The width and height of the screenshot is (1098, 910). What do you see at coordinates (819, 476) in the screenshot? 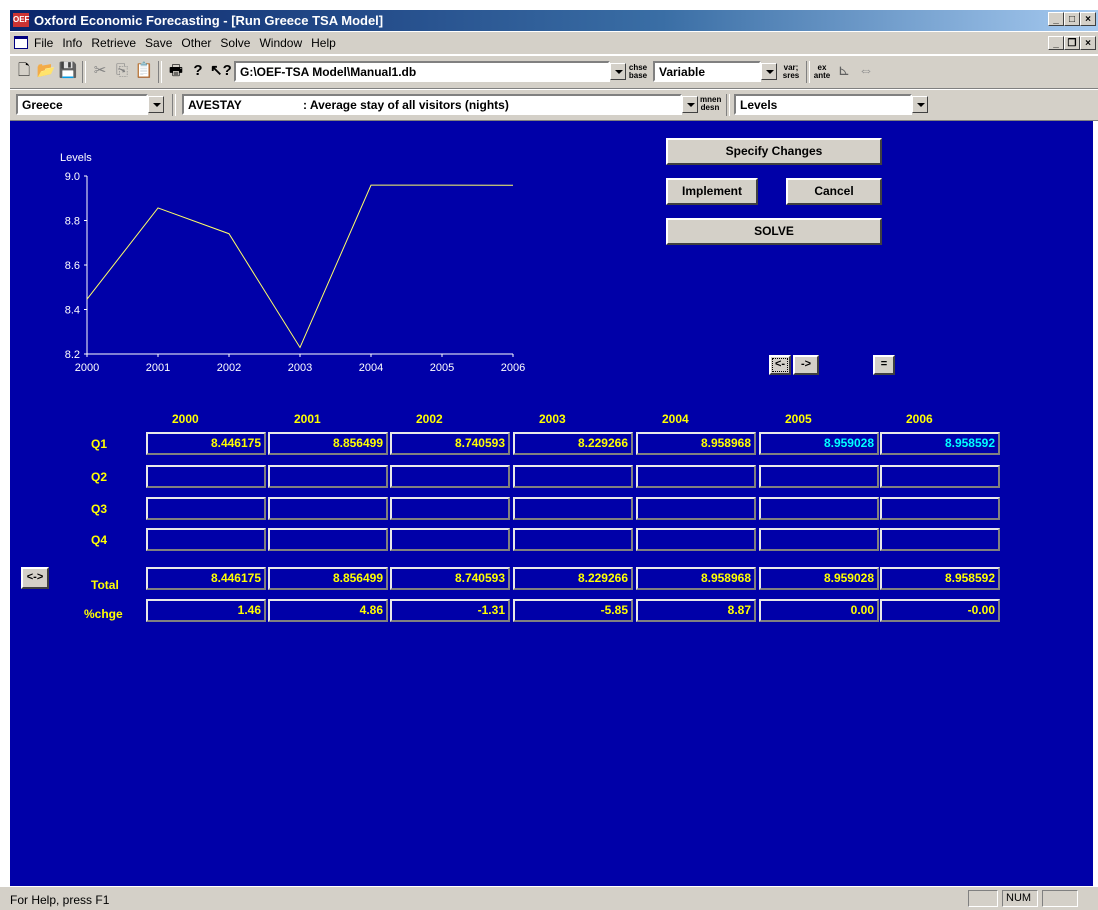
I see `cell-q2-2005` at bounding box center [819, 476].